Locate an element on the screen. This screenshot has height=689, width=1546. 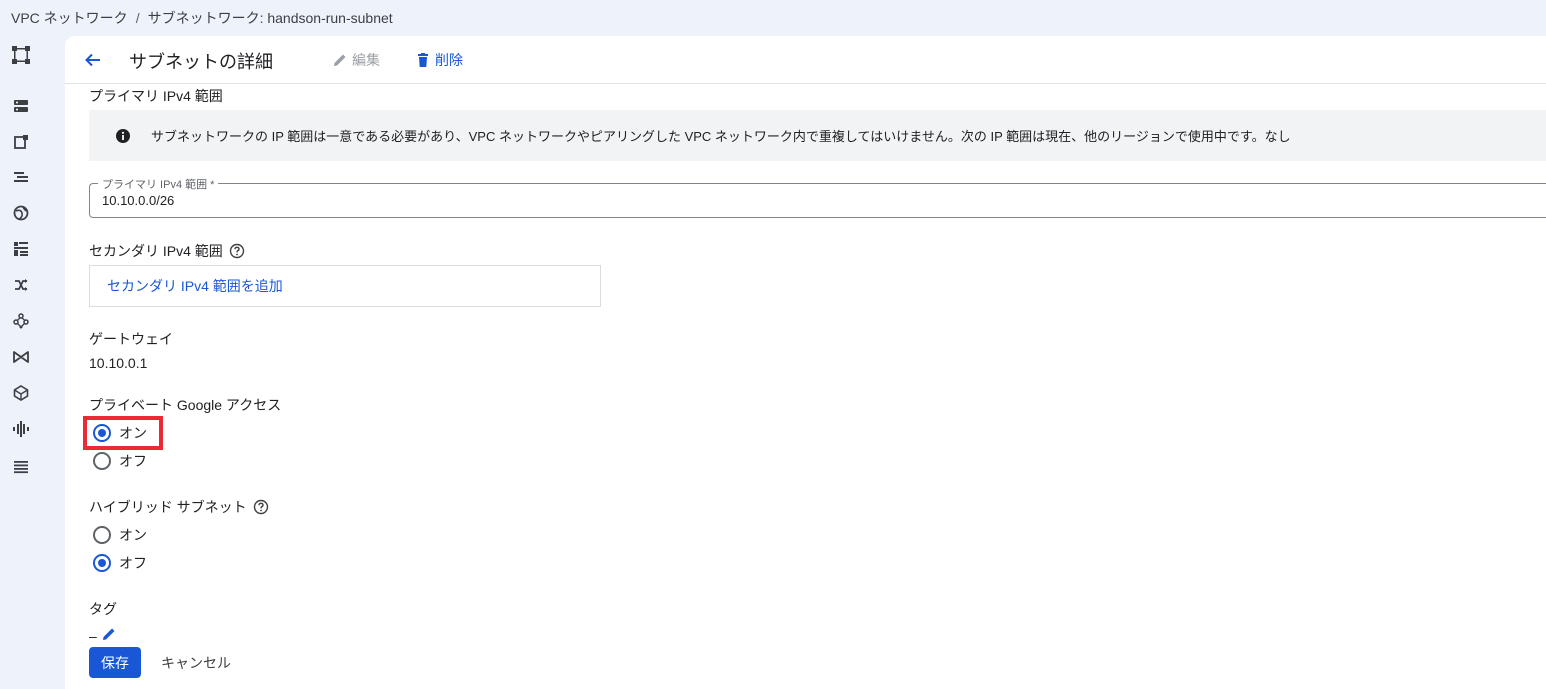
hybrid-subnet-off-label: オフ is located at coordinates (133, 563).